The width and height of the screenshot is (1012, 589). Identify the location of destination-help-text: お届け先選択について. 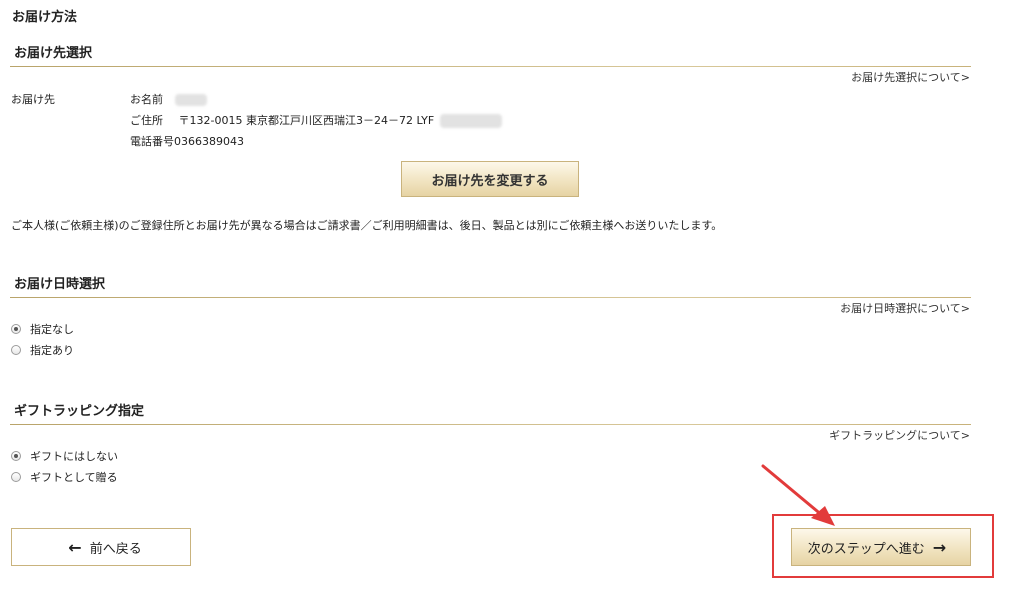
(906, 77).